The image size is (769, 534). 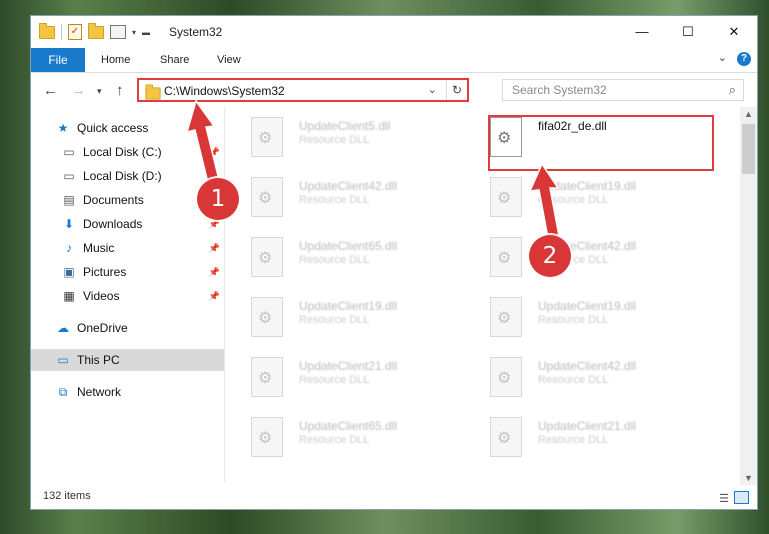 What do you see at coordinates (96, 30) in the screenshot?
I see `new-folder-icon` at bounding box center [96, 30].